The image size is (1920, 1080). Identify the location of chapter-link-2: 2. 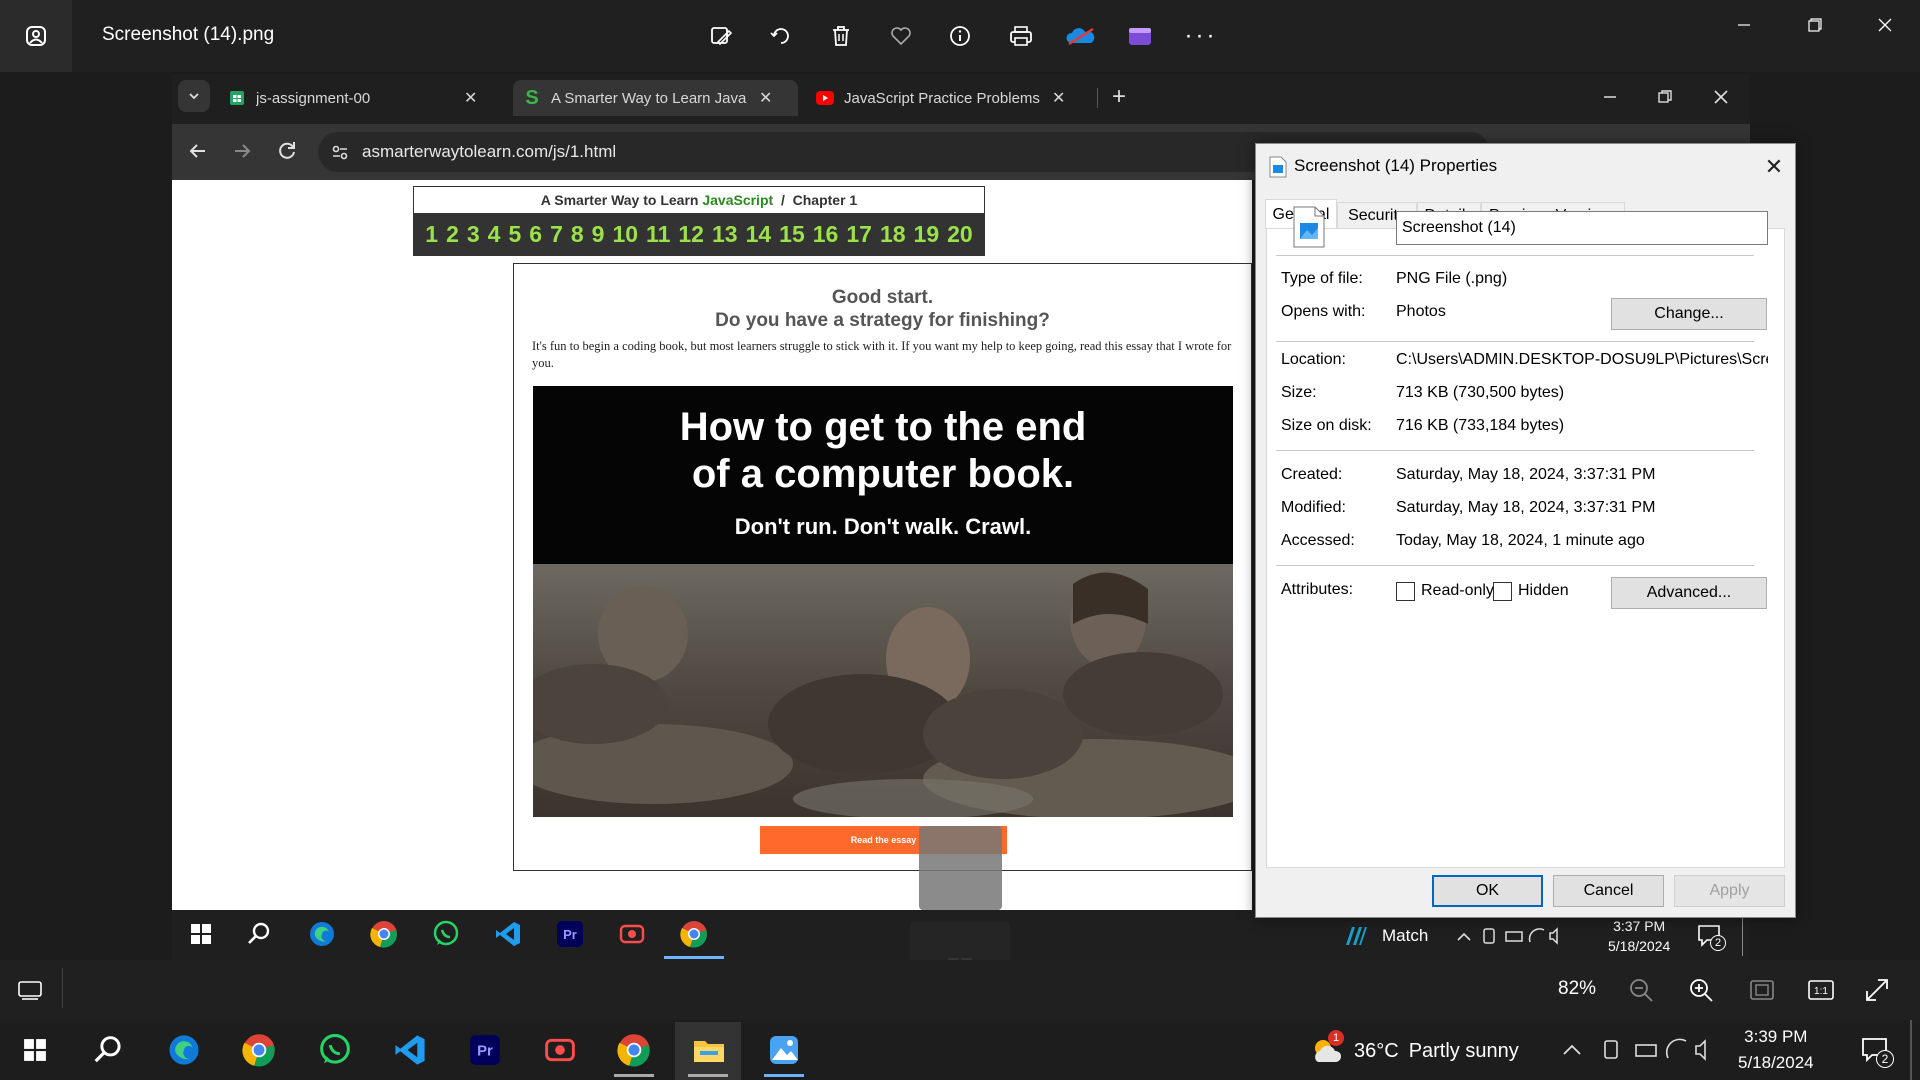
(452, 234).